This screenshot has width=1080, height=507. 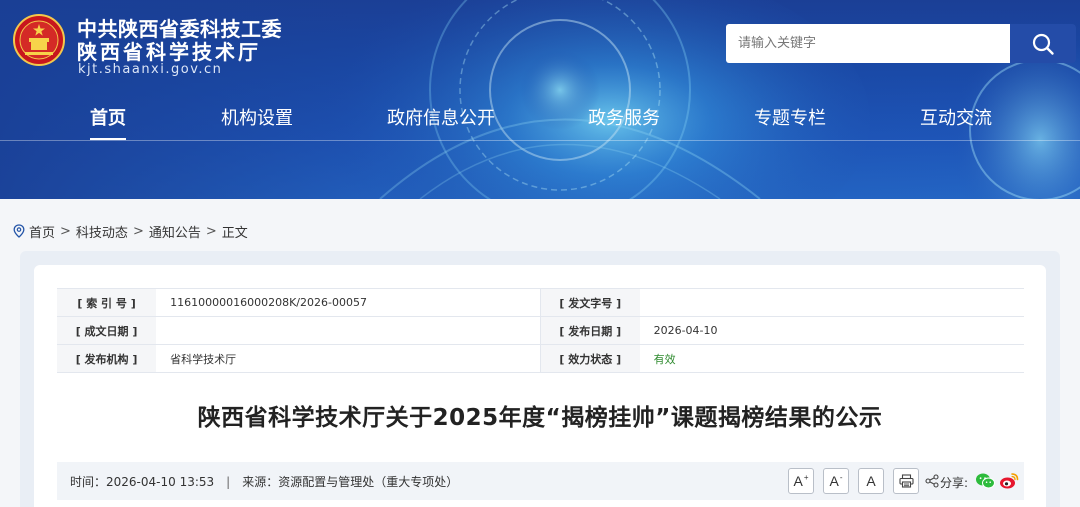 What do you see at coordinates (932, 481) in the screenshot?
I see `share-icon` at bounding box center [932, 481].